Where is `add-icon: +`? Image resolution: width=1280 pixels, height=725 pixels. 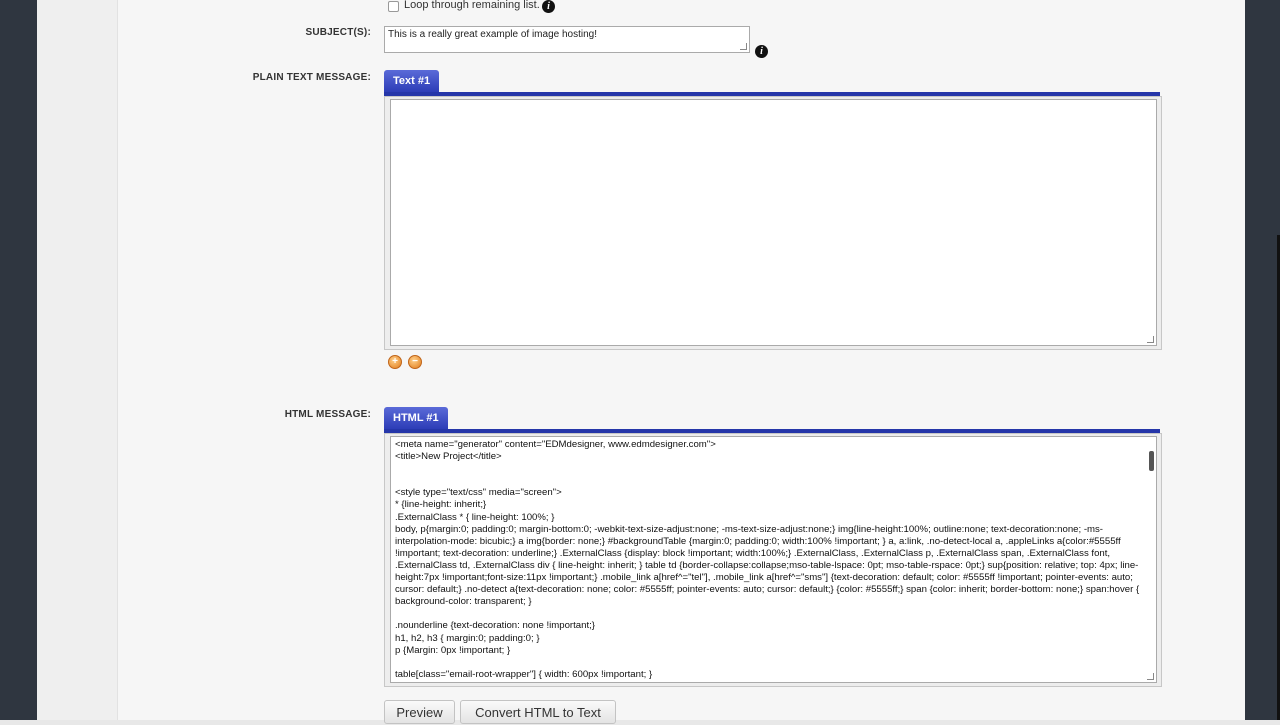 add-icon: + is located at coordinates (395, 362).